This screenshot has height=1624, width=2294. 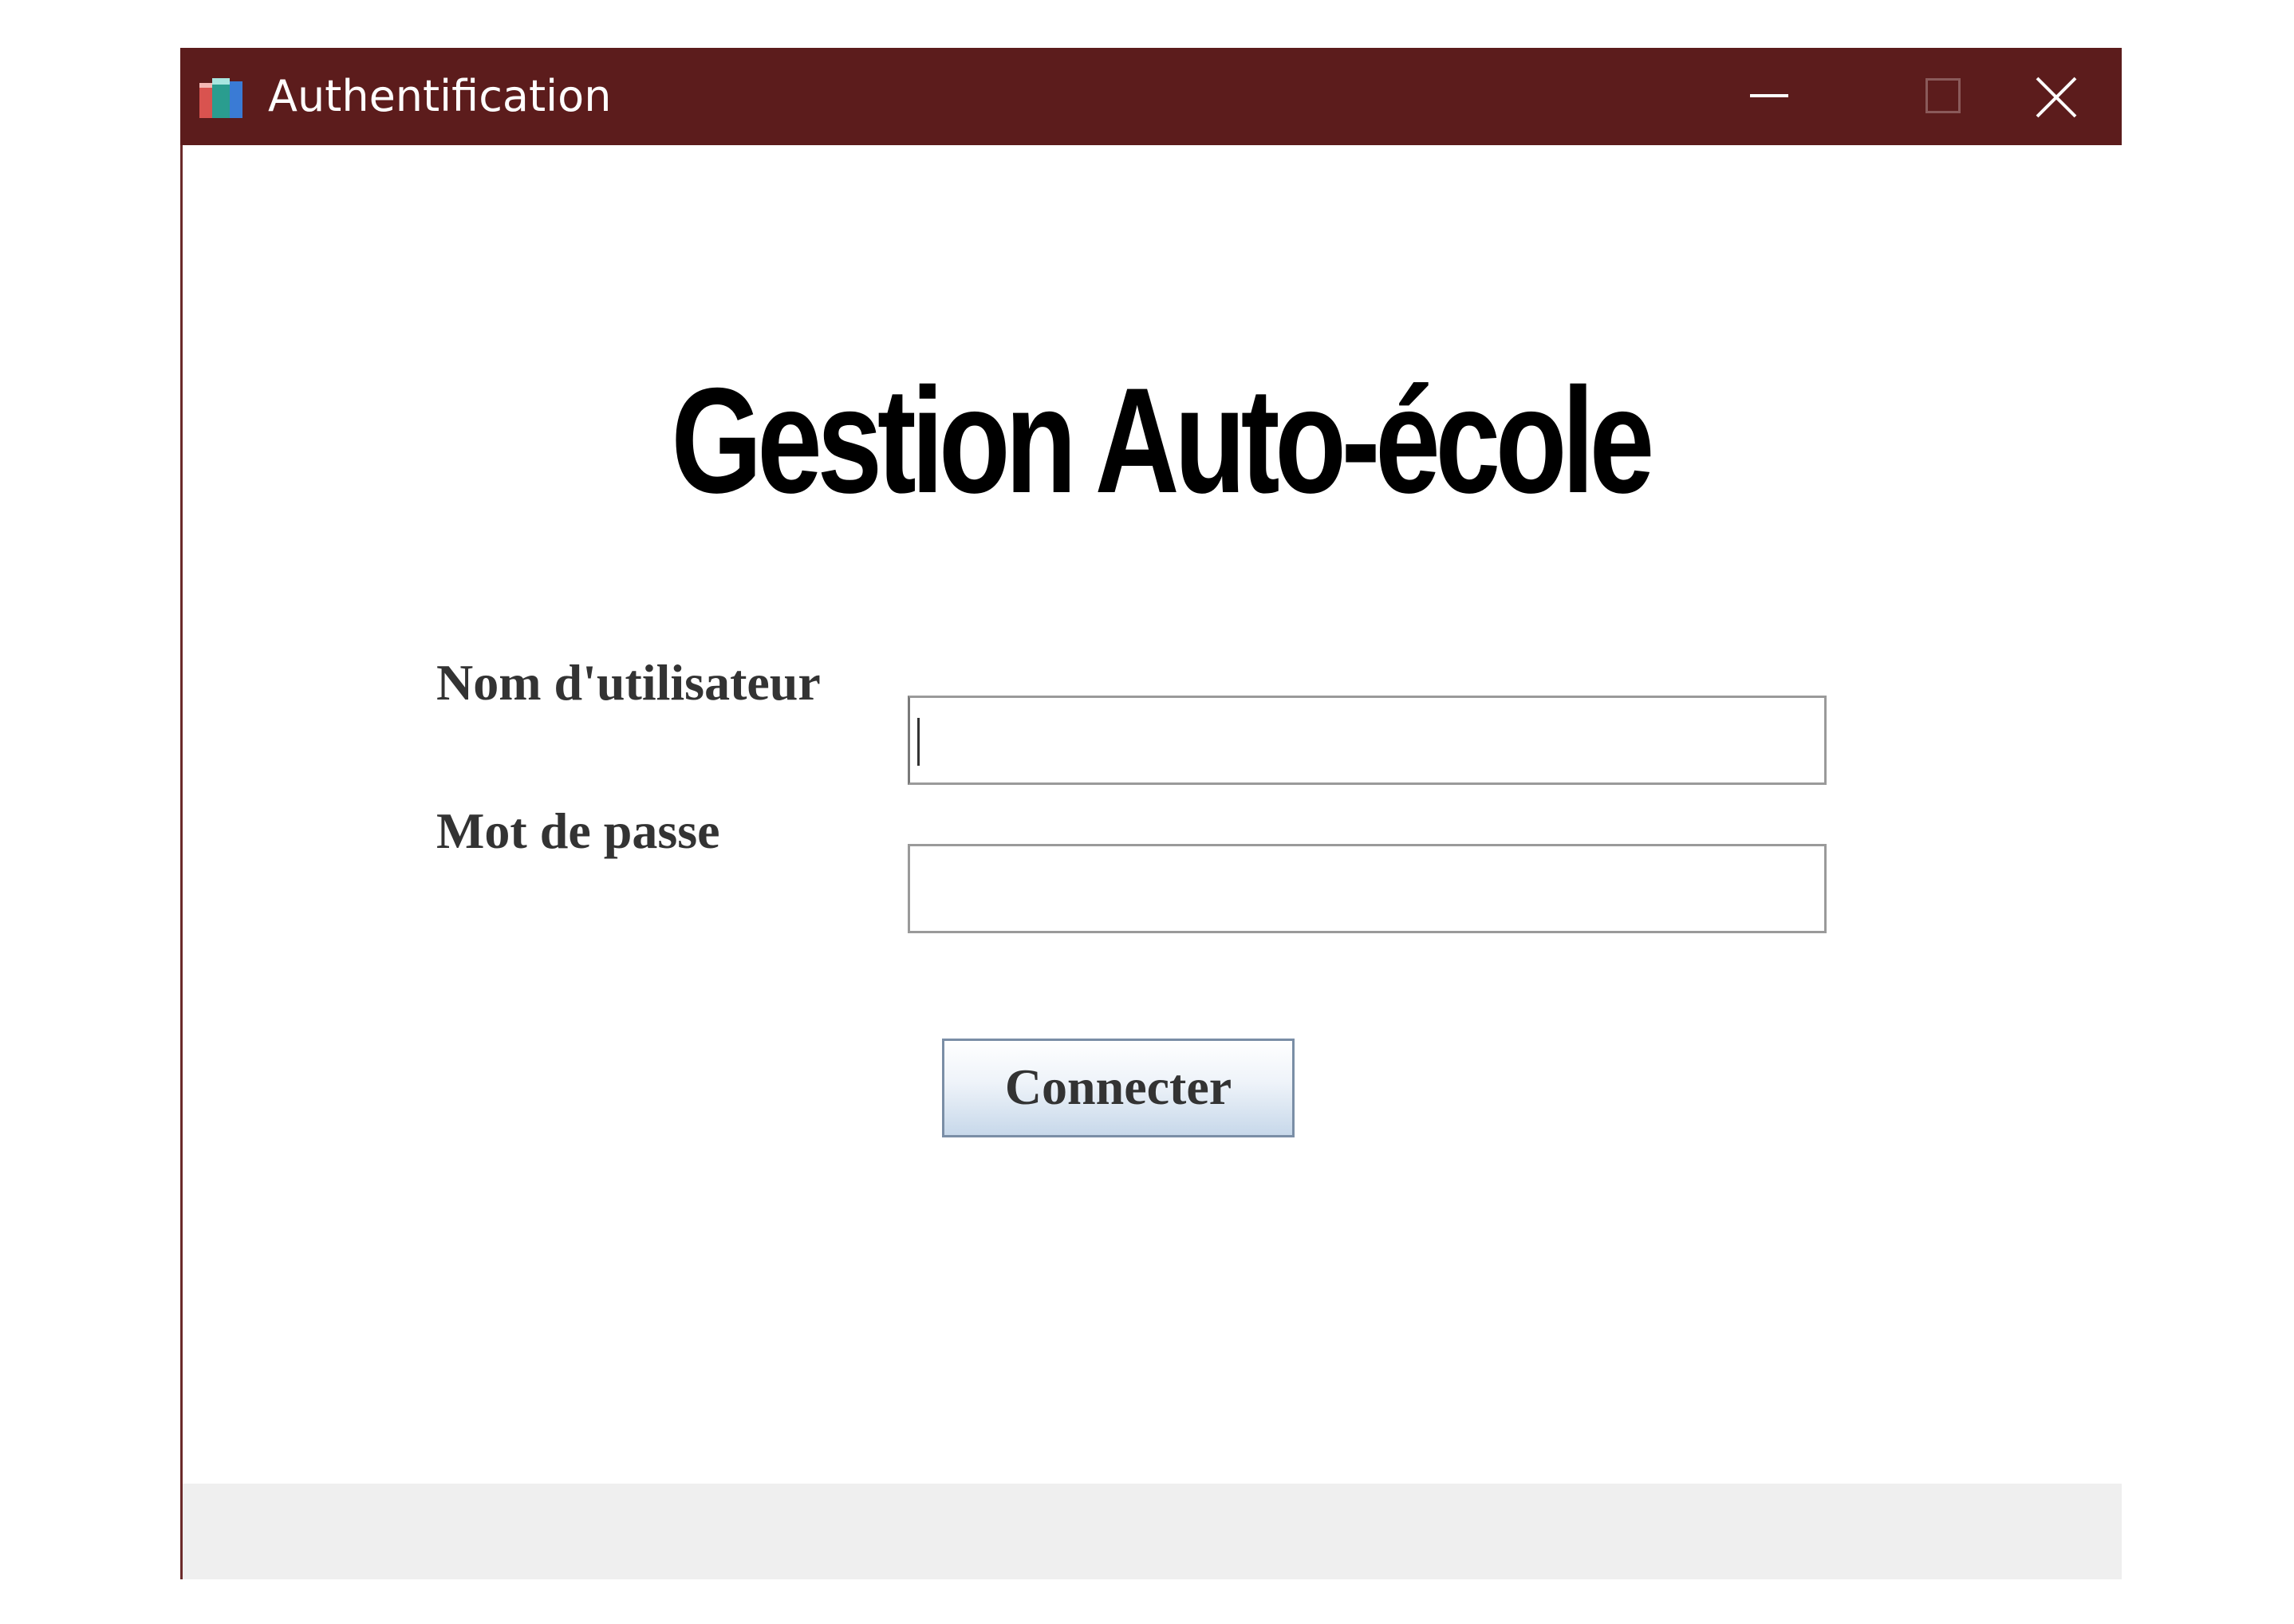 I want to click on title-bar: Authentification, so click(x=1151, y=97).